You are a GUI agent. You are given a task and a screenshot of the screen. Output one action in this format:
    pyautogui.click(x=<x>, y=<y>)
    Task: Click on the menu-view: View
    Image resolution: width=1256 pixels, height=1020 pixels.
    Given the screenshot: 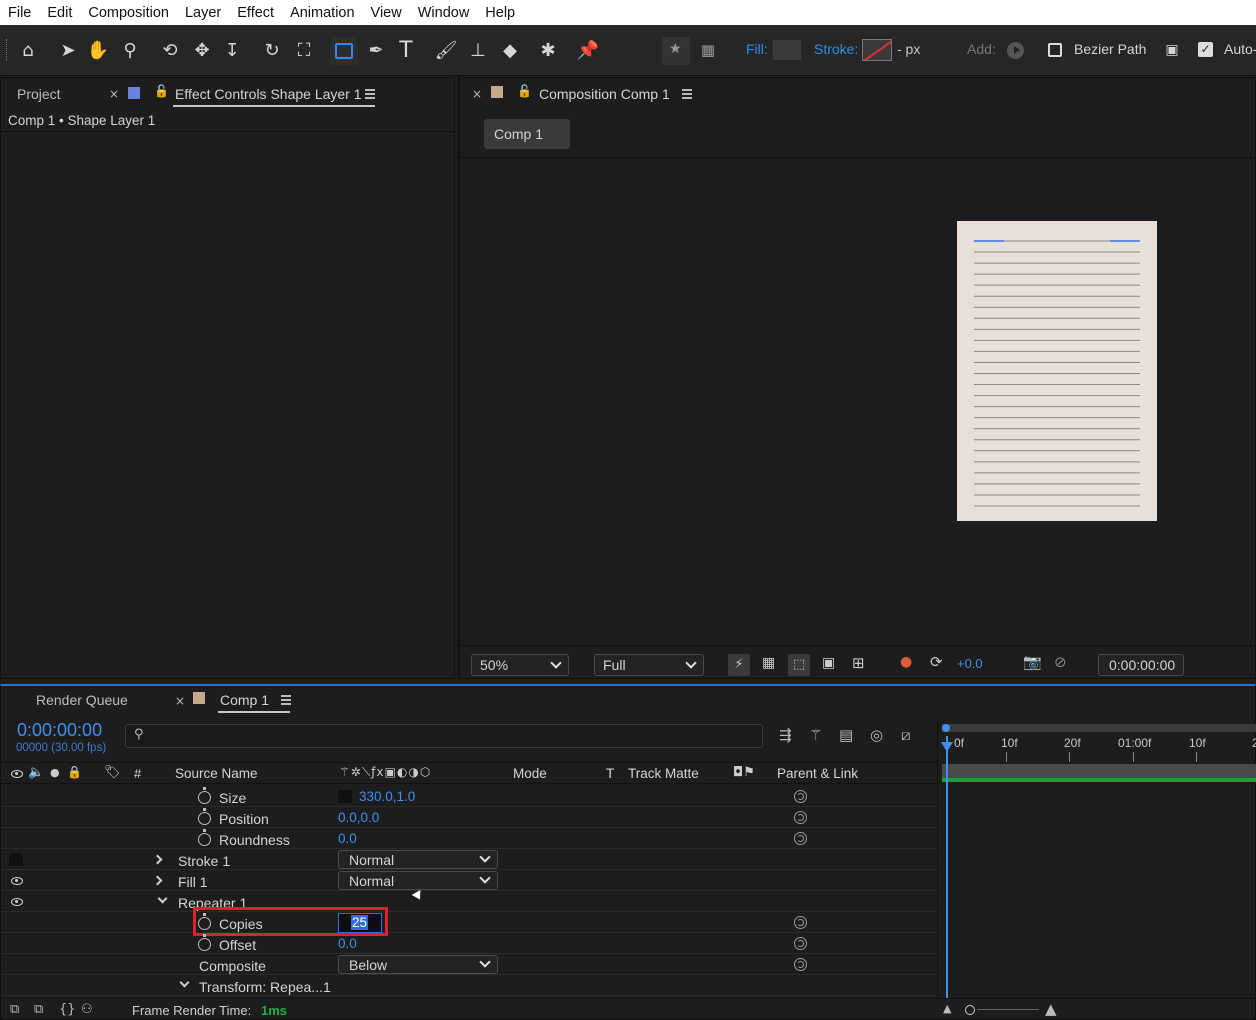 What is the action you would take?
    pyautogui.click(x=386, y=13)
    